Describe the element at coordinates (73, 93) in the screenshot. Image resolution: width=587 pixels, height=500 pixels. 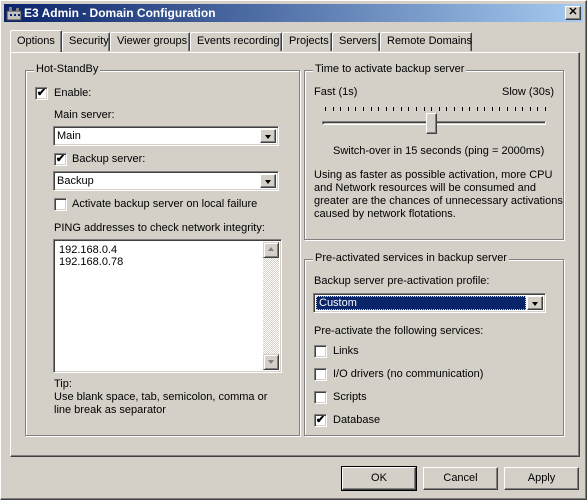
I see `enable-label: Enable:` at that location.